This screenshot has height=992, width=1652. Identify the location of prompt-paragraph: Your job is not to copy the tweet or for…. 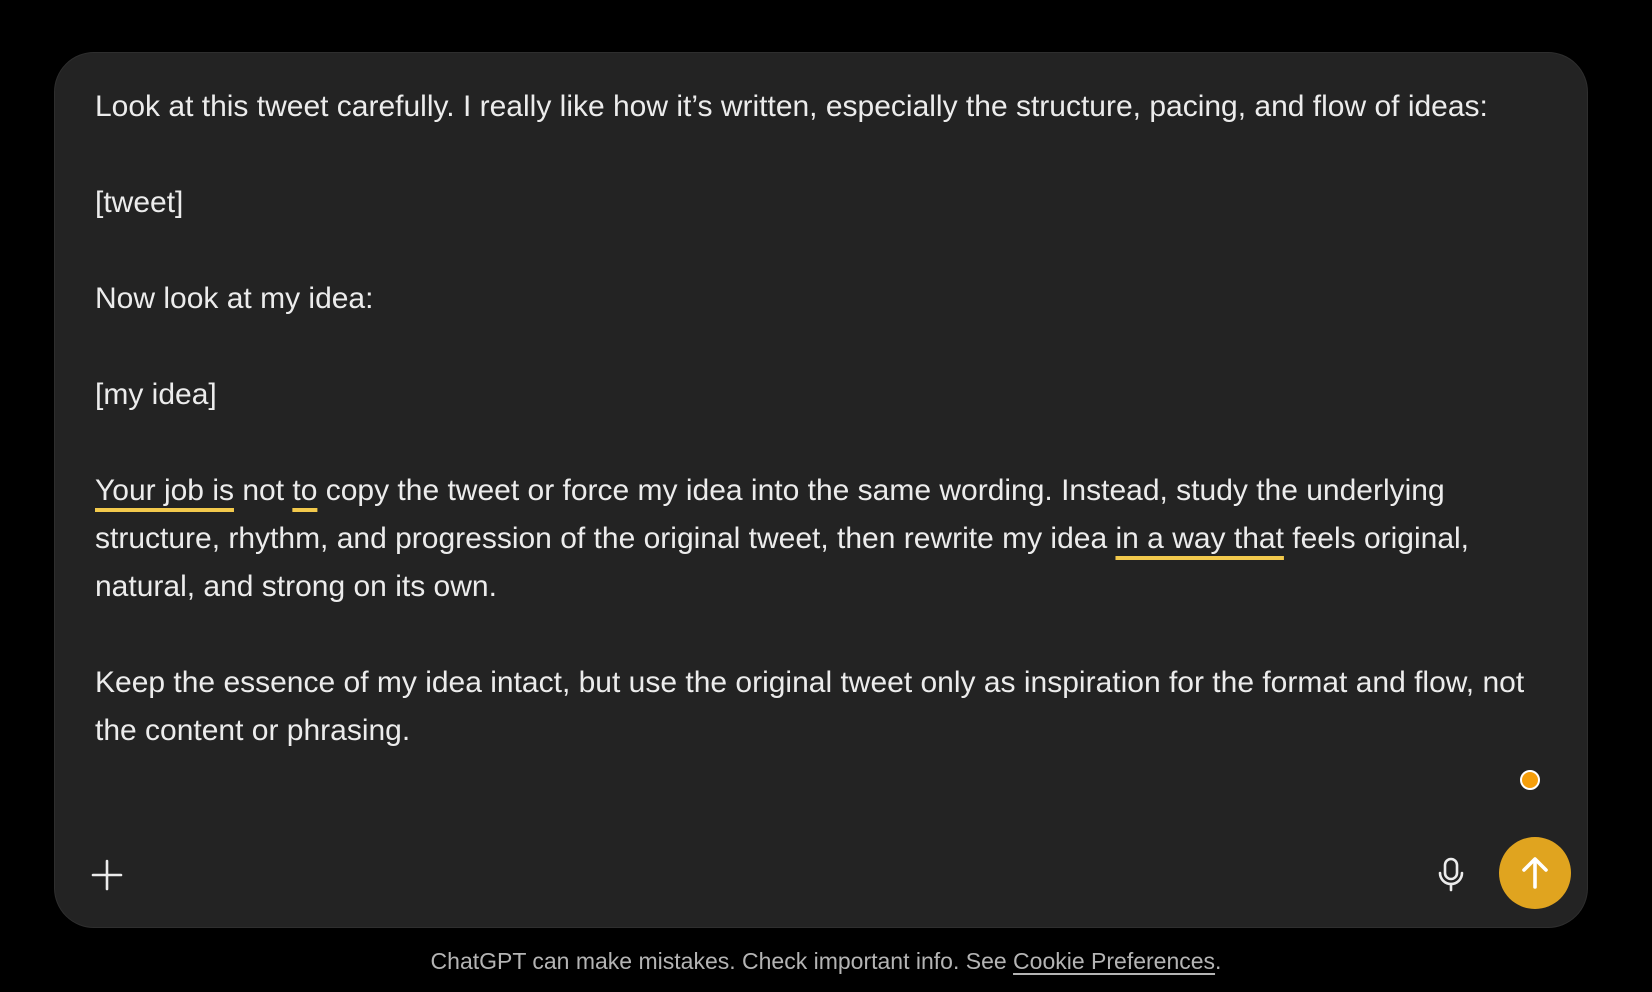
(810, 539).